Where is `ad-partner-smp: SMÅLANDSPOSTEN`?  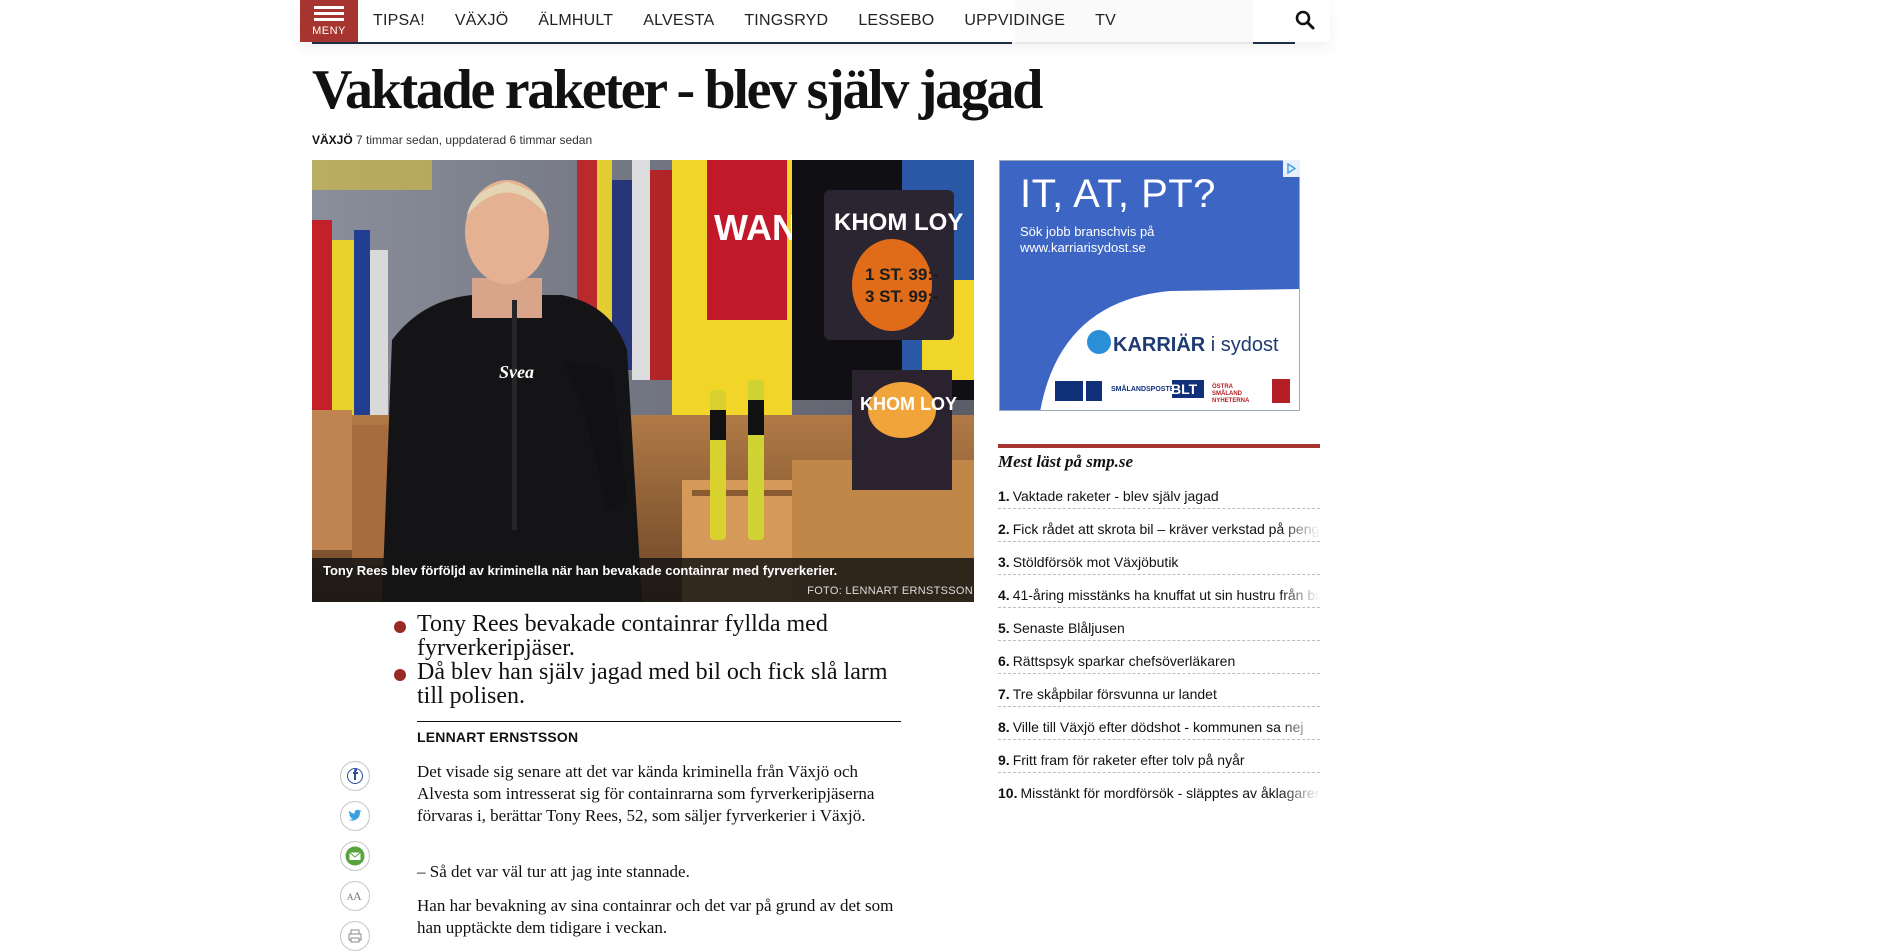 ad-partner-smp: SMÅLANDSPOSTEN is located at coordinates (1145, 389).